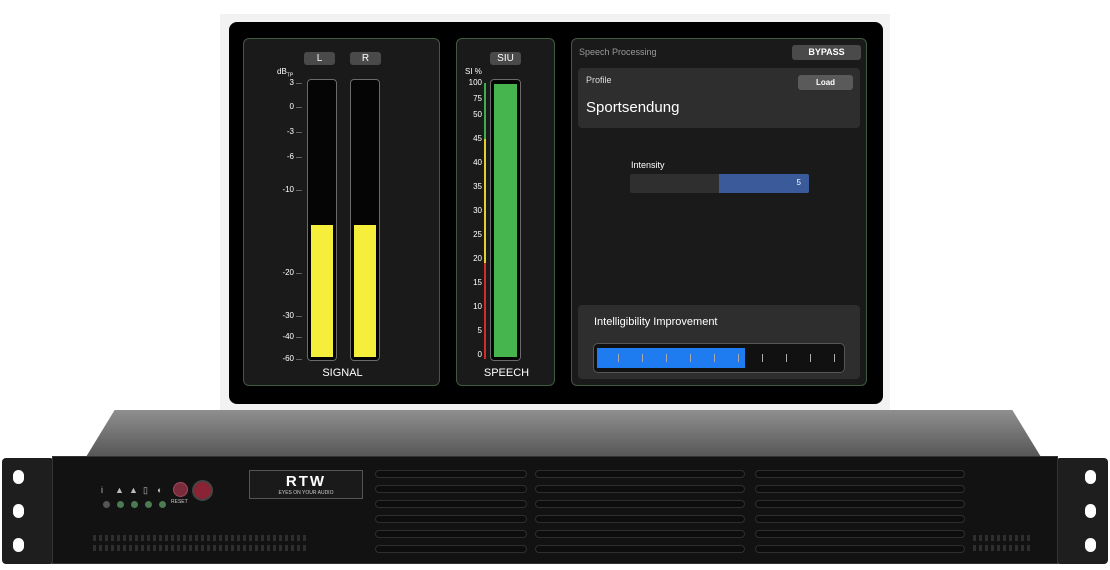 Image resolution: width=1110 pixels, height=570 pixels. What do you see at coordinates (1082, 511) in the screenshot?
I see `rack-ear-right` at bounding box center [1082, 511].